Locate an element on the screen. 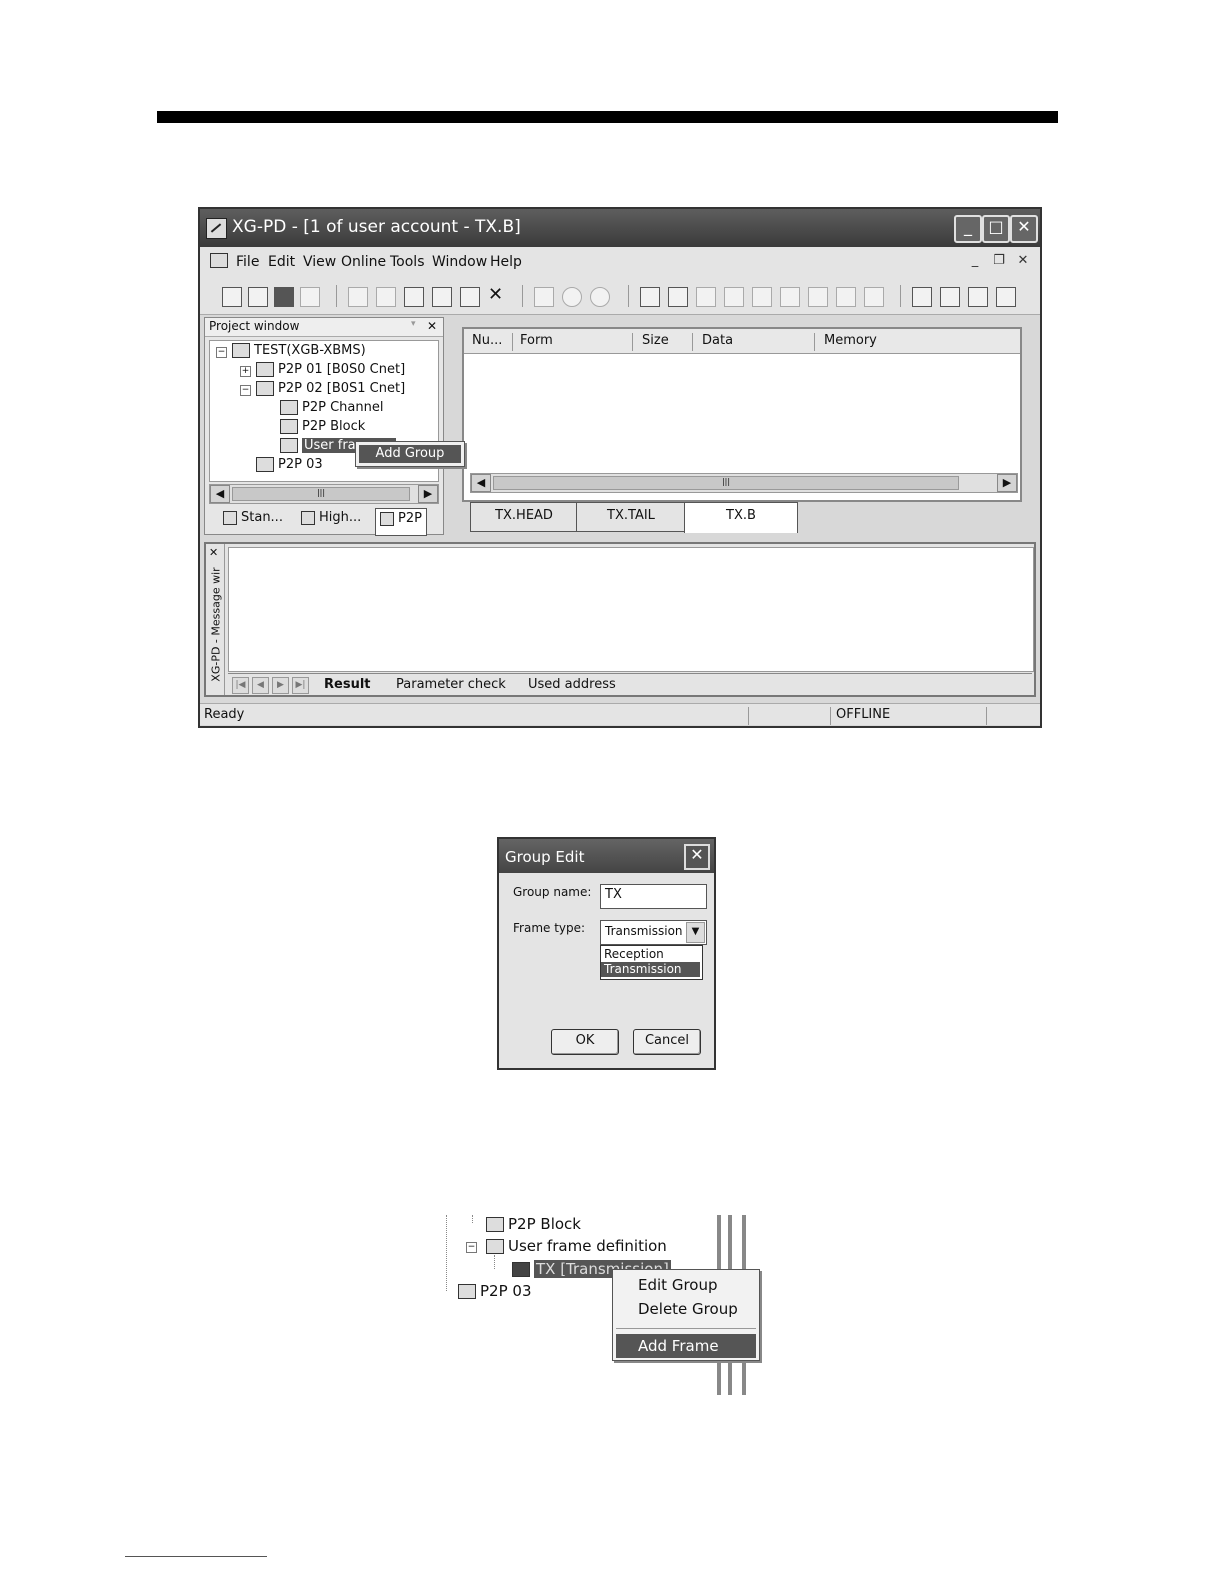  zoom-in-icon is located at coordinates (572, 297).